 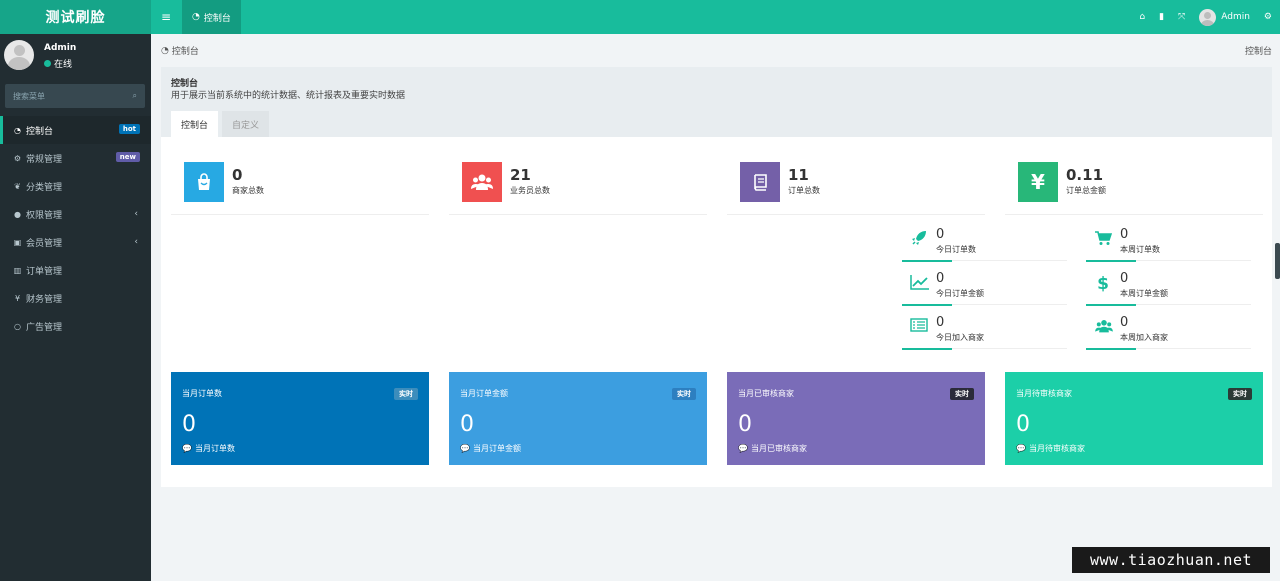 What do you see at coordinates (984, 332) in the screenshot?
I see `mini-stat-today-merchants: 0 今日加入商家` at bounding box center [984, 332].